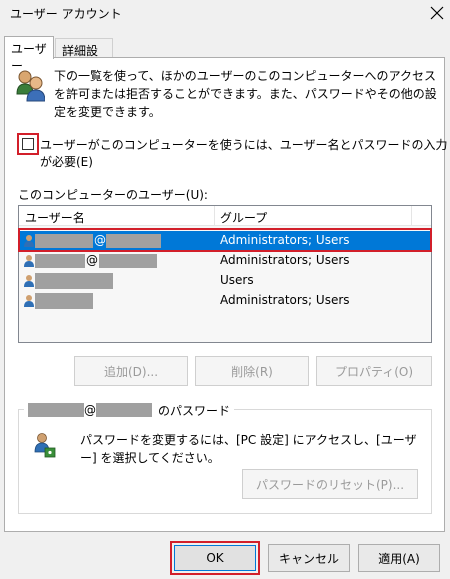 This screenshot has width=450, height=579. What do you see at coordinates (243, 217) in the screenshot?
I see `column-header-group: グループ` at bounding box center [243, 217].